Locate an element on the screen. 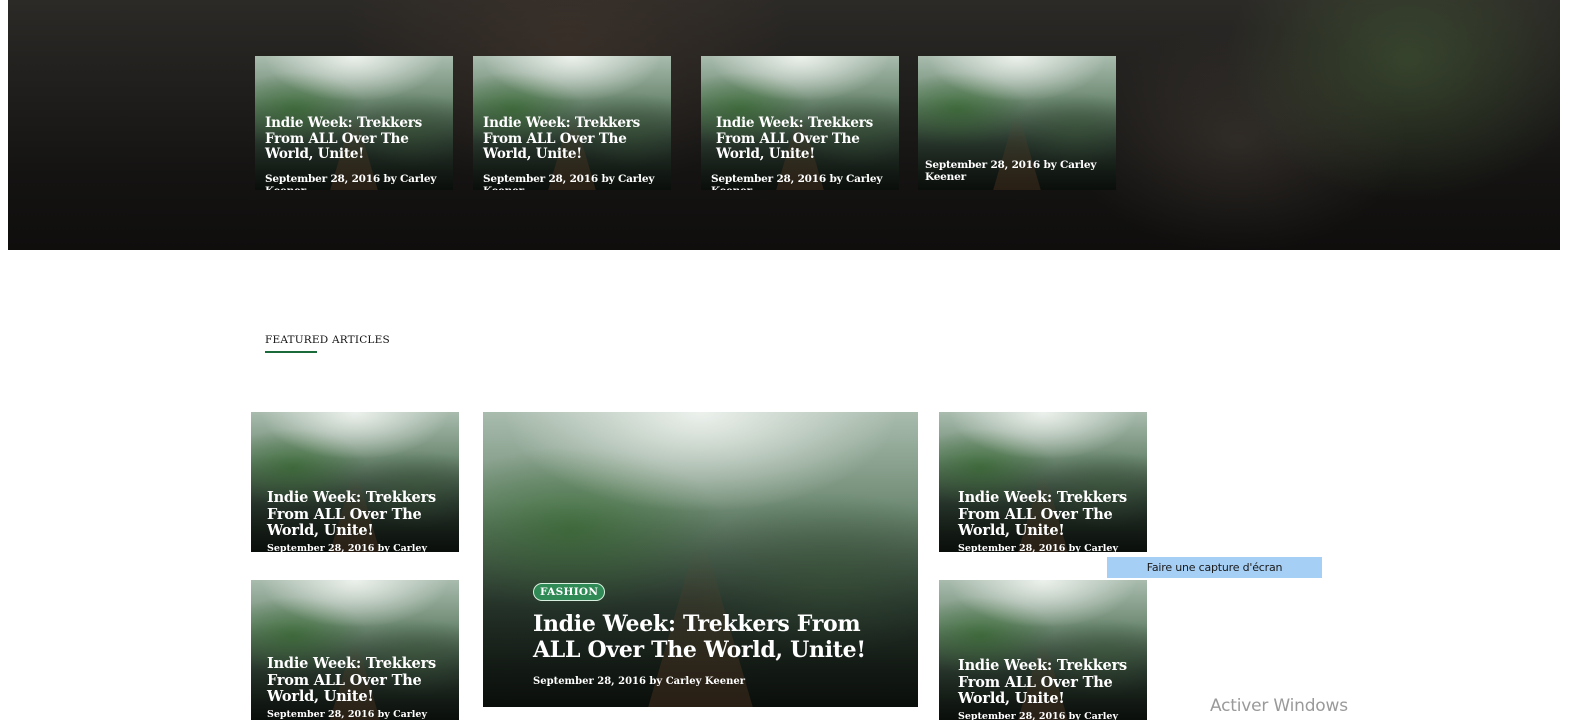  post-title is located at coordinates (1017, 132).